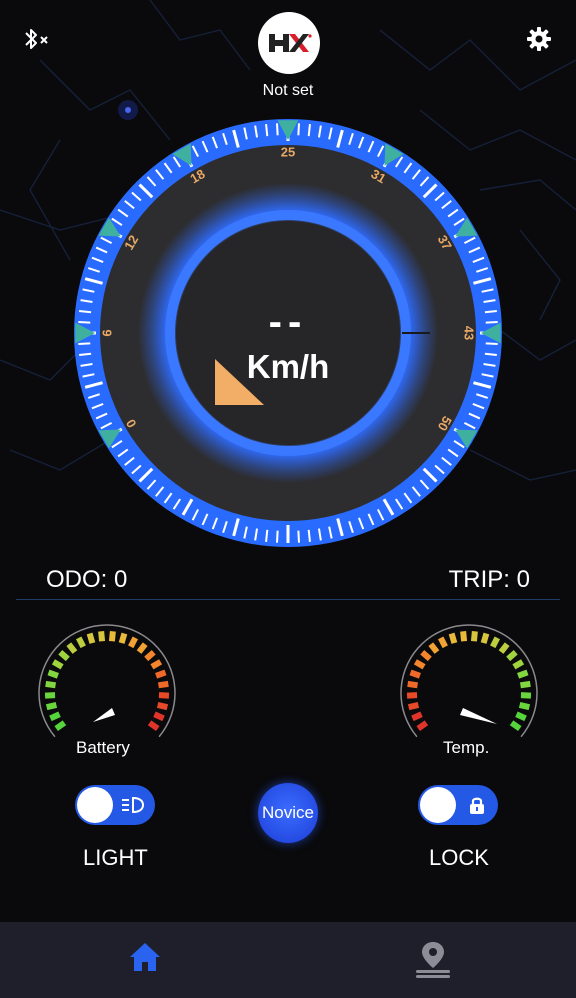  I want to click on divider, so click(288, 599).